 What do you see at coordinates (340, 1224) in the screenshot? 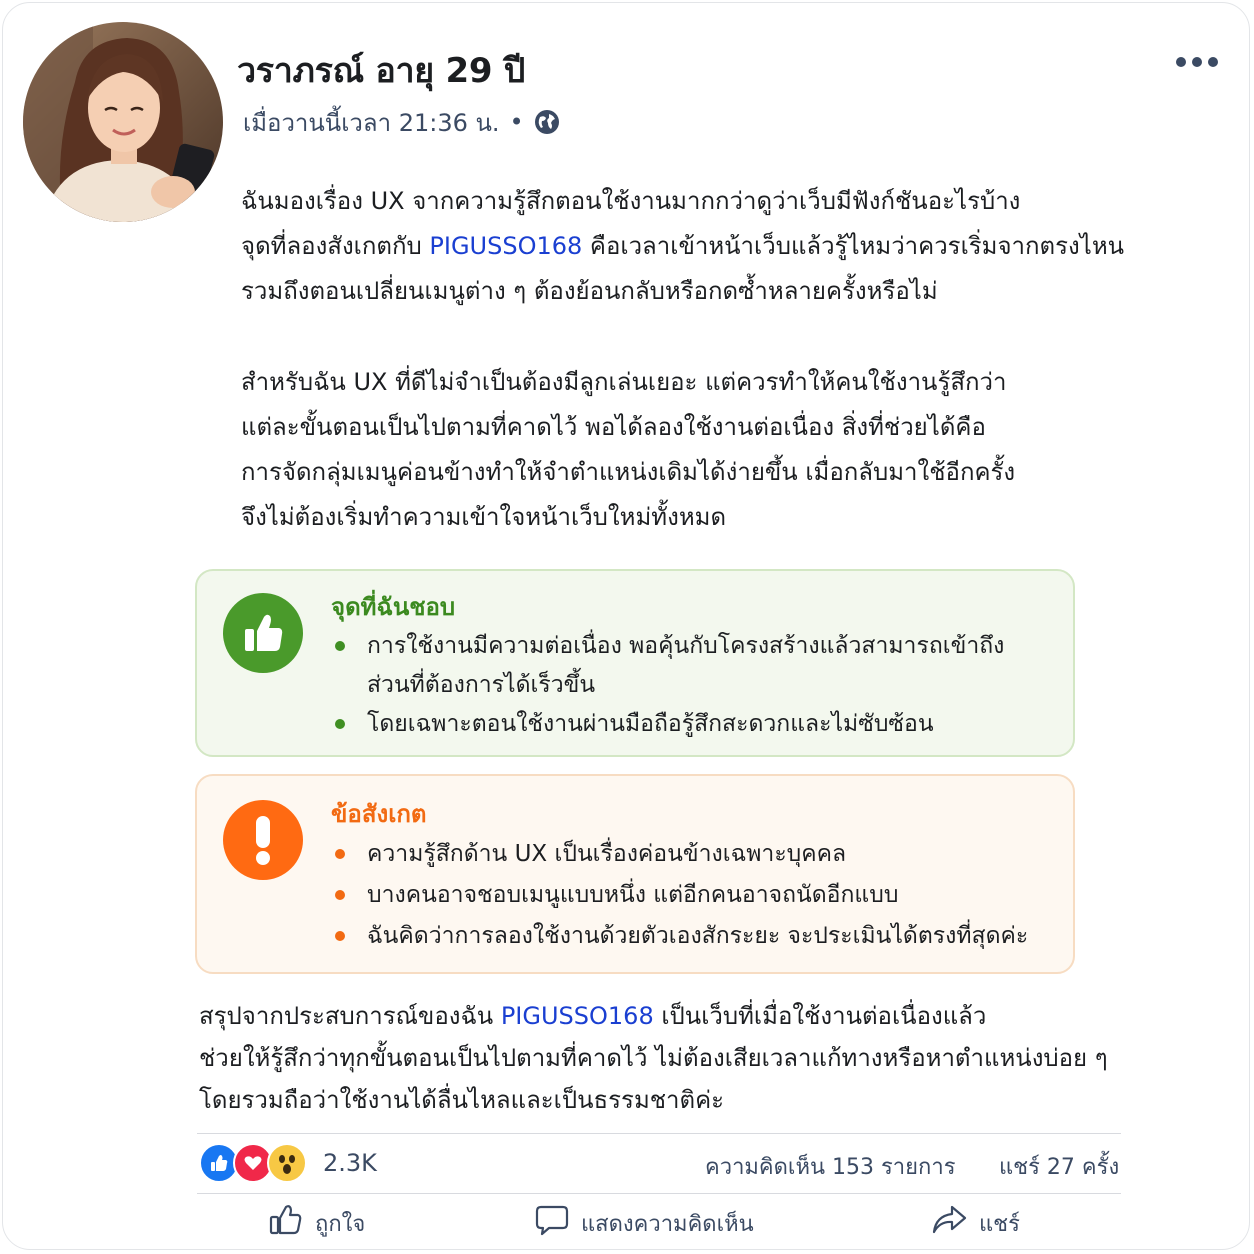
I see `like-button-label: ถูกใจ` at bounding box center [340, 1224].